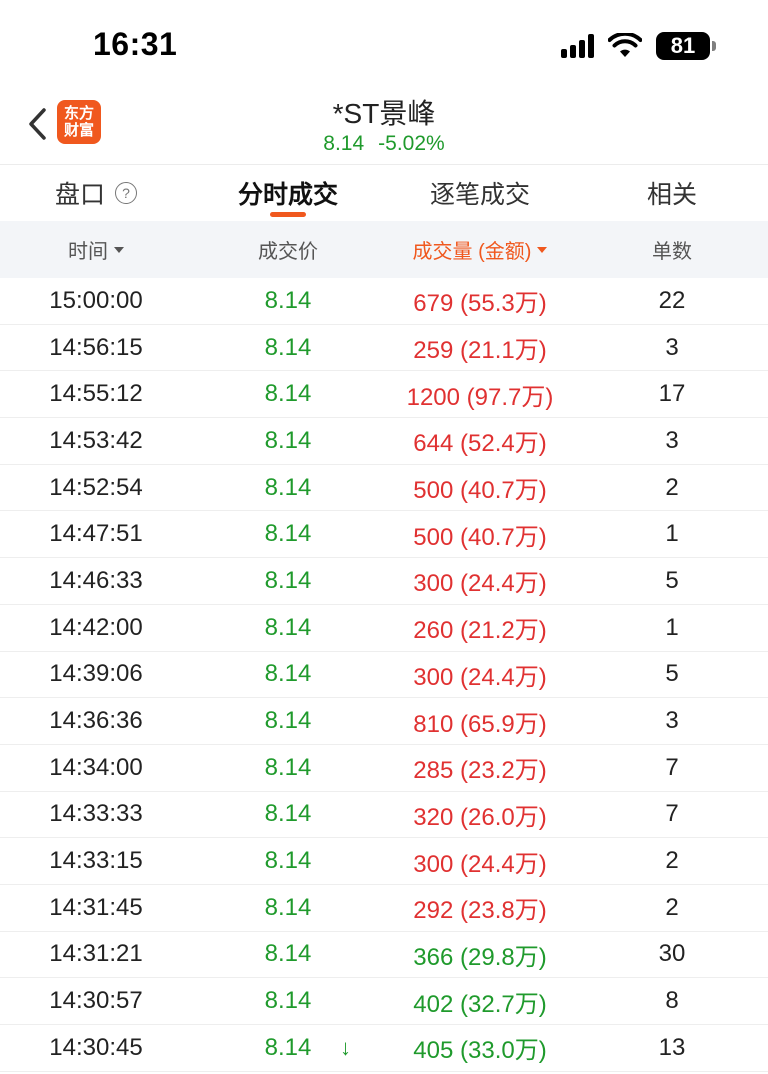 The height and width of the screenshot is (1074, 768). What do you see at coordinates (384, 955) in the screenshot?
I see `table-row: 14:31:21 8.14 366 (29.8万) 30` at bounding box center [384, 955].